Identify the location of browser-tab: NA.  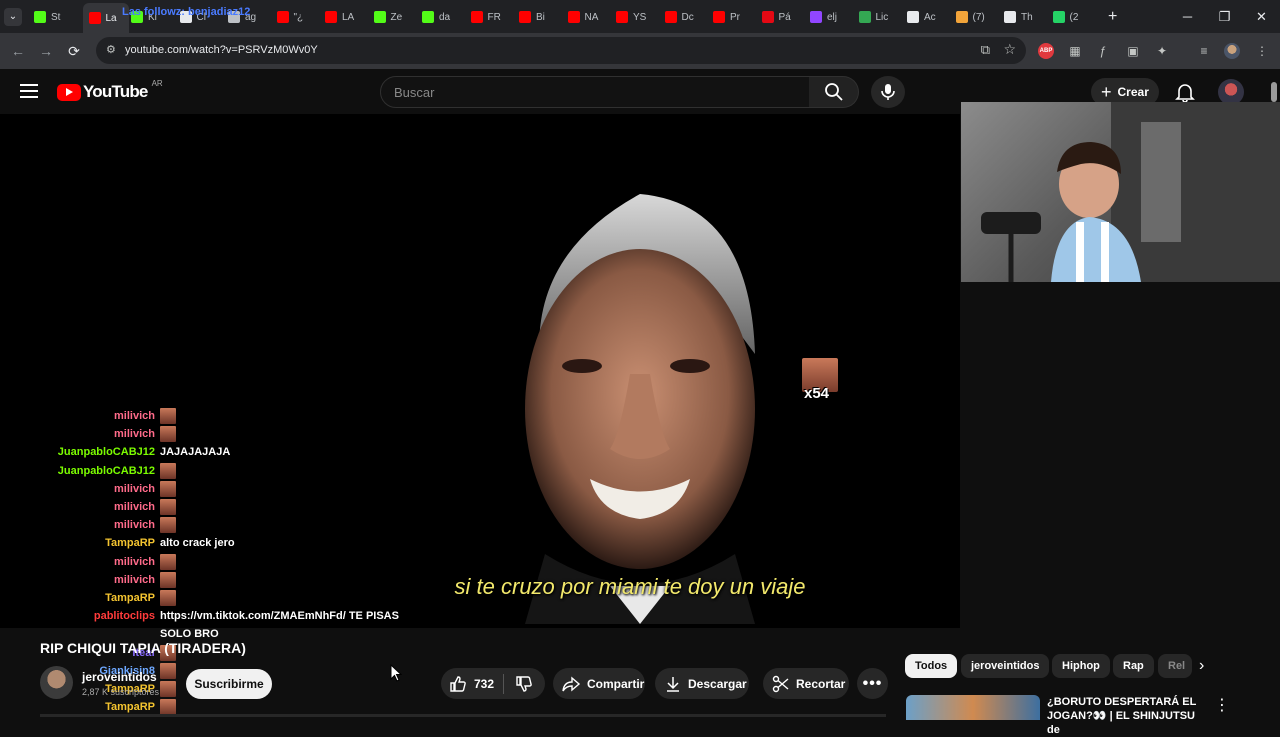
(589, 17).